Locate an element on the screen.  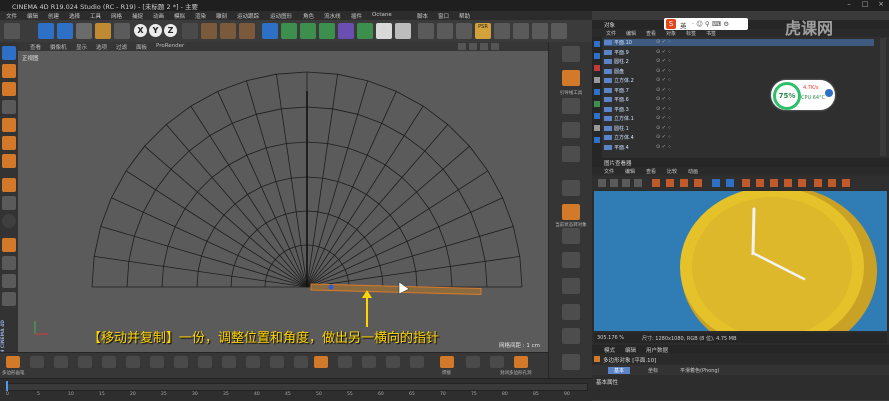
make-editable-icon is located at coordinates (426, 31).